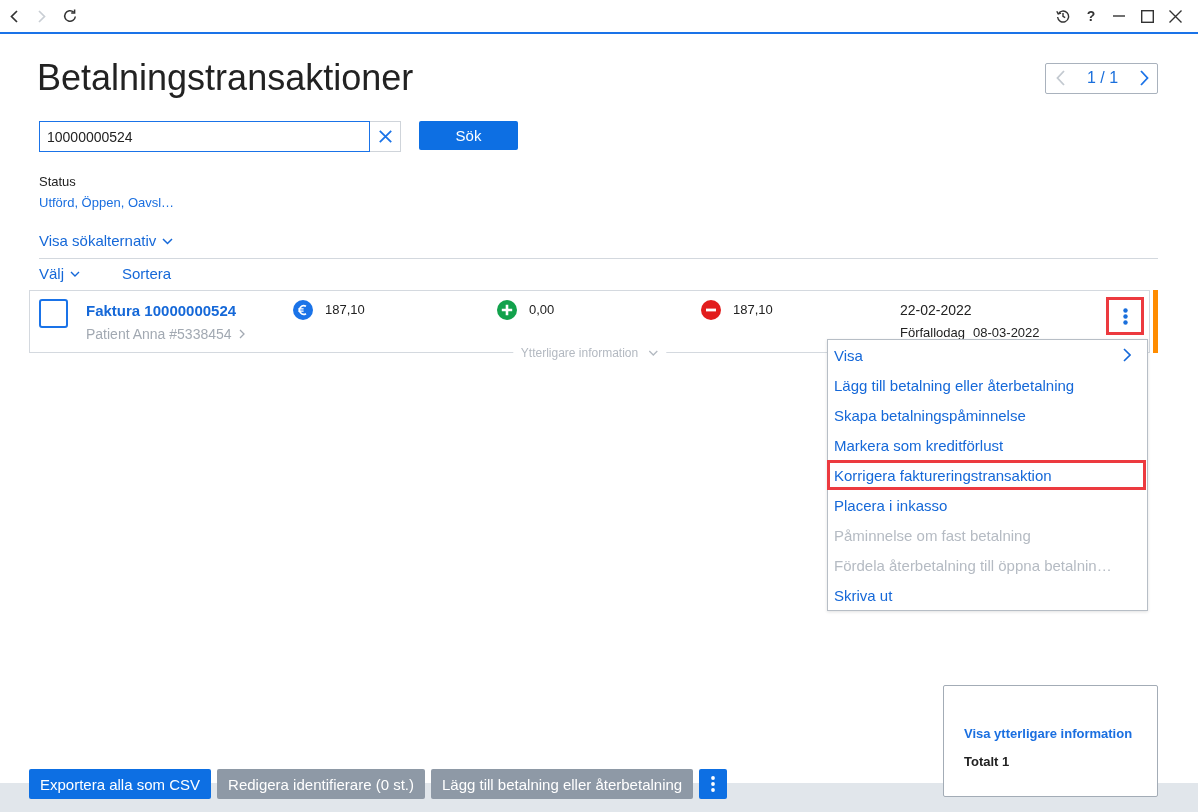  Describe the element at coordinates (70, 16) in the screenshot. I see `reload-icon` at that location.